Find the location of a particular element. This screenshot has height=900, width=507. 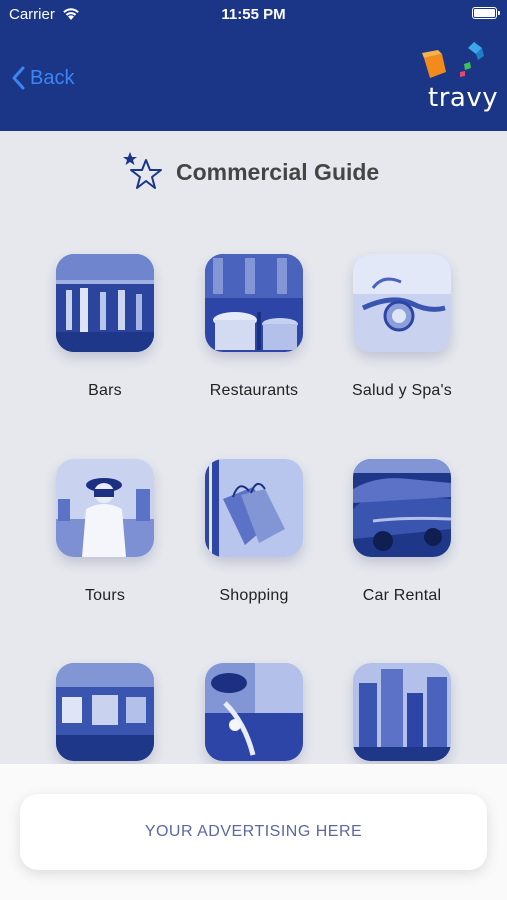

advertising-banner: YOUR ADVERTISING HERE is located at coordinates (253, 832).